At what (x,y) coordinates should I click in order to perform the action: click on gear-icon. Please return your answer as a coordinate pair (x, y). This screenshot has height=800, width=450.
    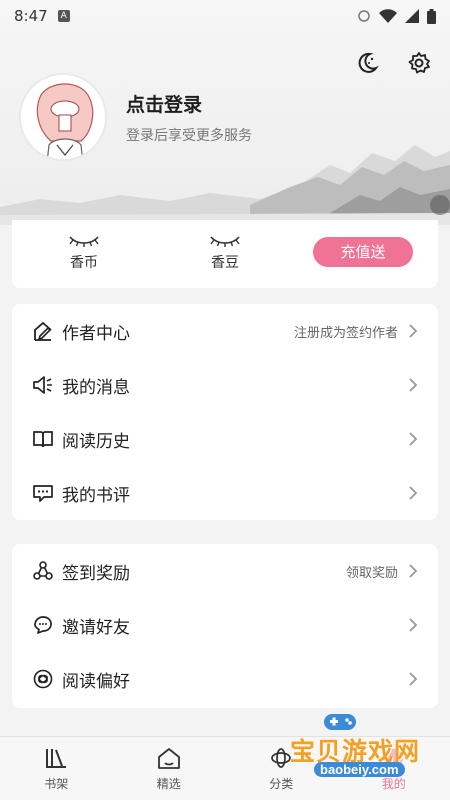
    Looking at the image, I should click on (419, 63).